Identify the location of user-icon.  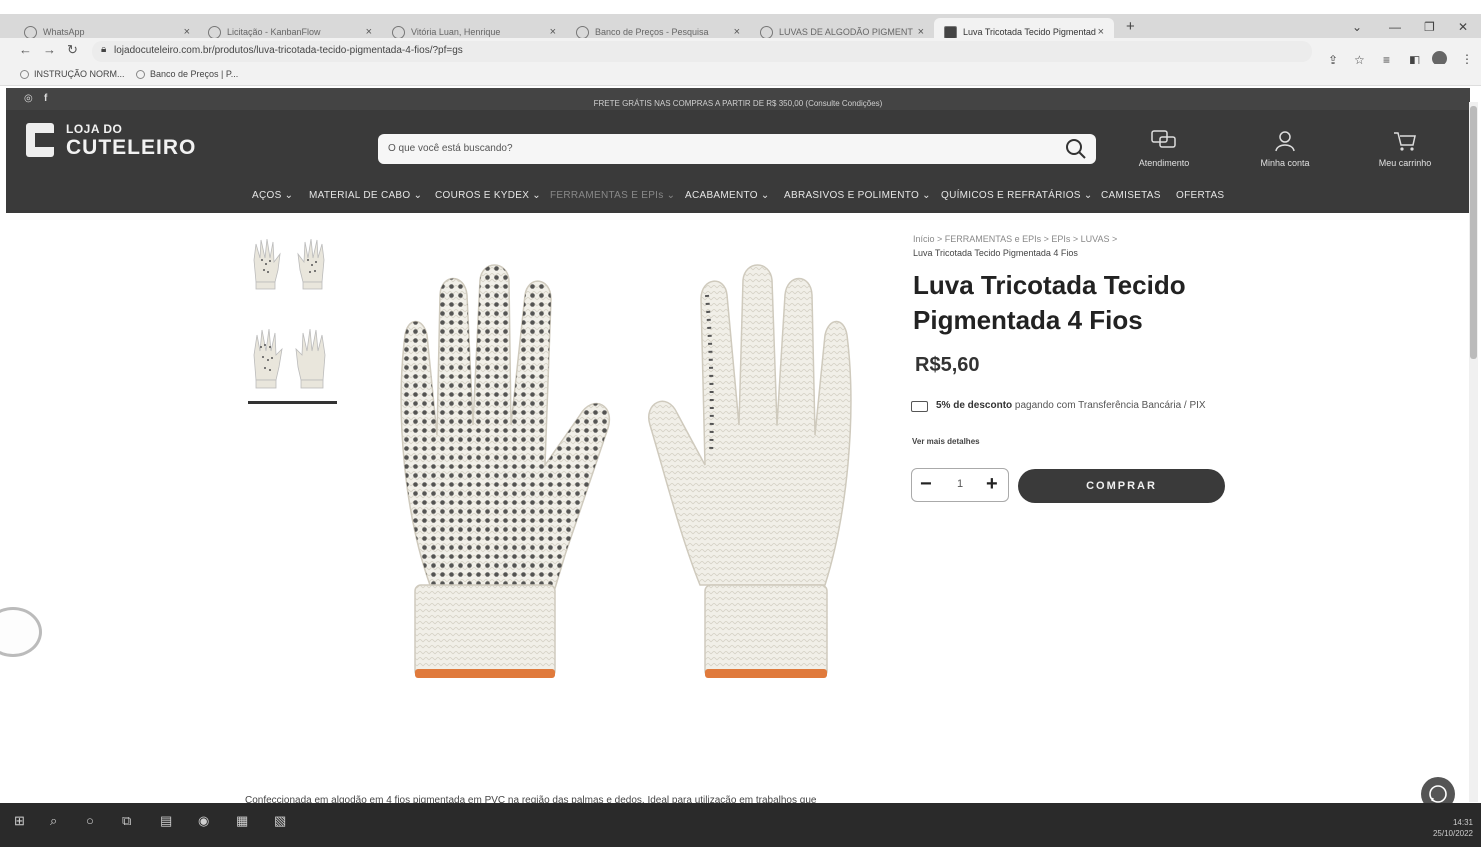
(1285, 141).